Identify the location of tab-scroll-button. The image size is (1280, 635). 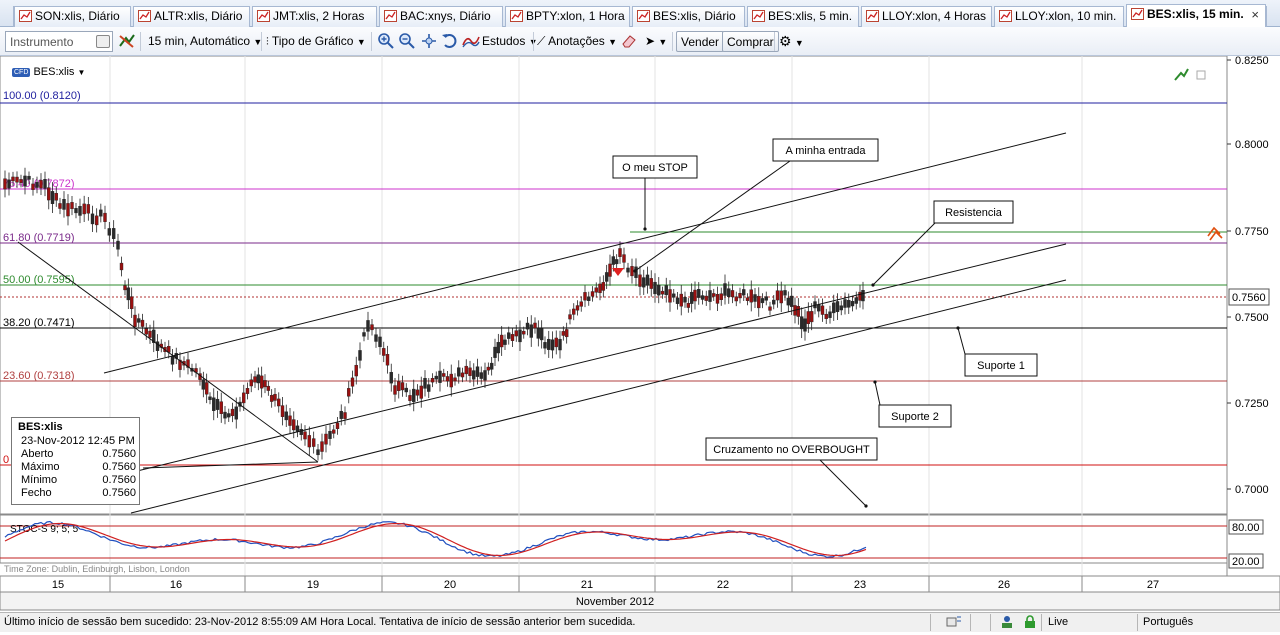
(1273, 16).